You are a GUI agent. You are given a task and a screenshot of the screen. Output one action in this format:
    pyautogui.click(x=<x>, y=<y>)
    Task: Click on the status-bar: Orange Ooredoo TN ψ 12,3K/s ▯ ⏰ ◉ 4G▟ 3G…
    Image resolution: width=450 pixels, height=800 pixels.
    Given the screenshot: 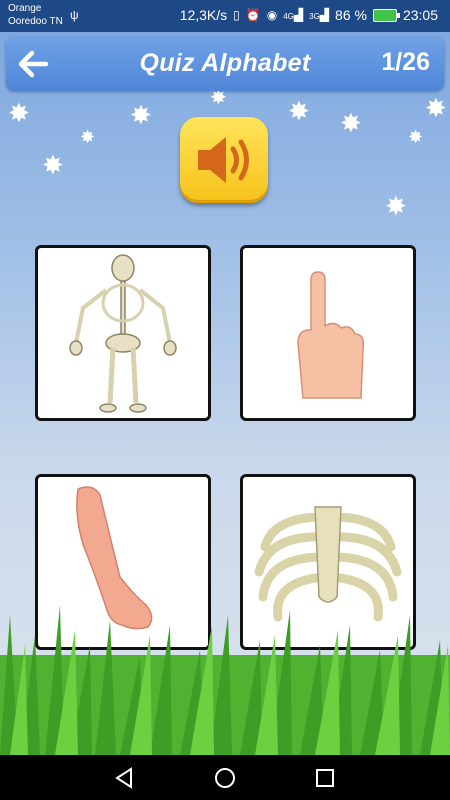 What is the action you would take?
    pyautogui.click(x=225, y=16)
    